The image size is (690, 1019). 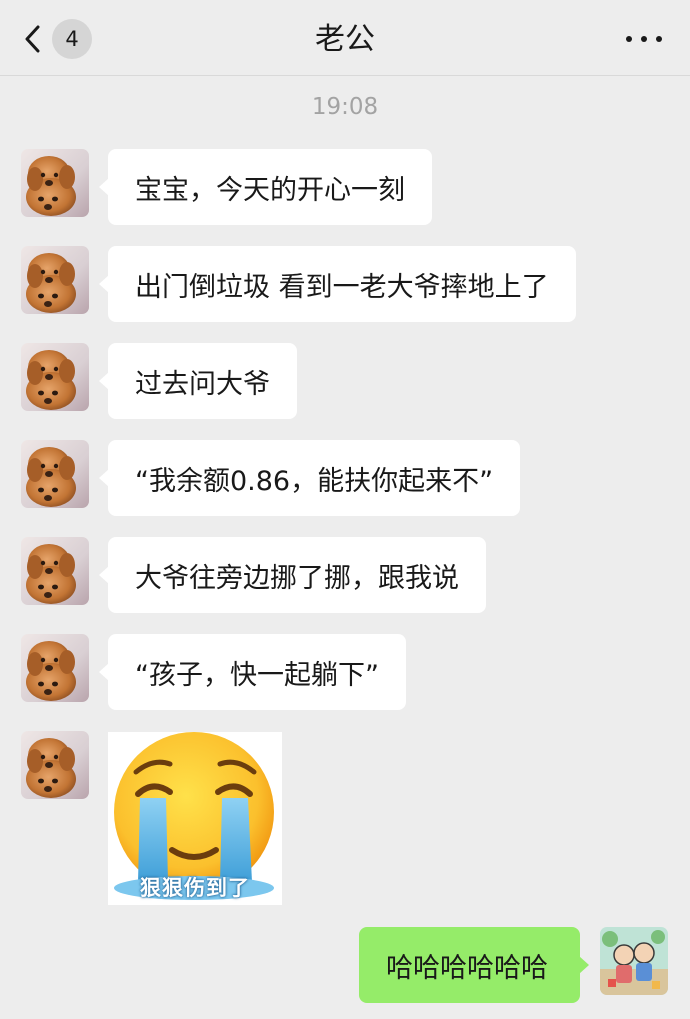 I want to click on chat-header: 4 老公, so click(x=345, y=38).